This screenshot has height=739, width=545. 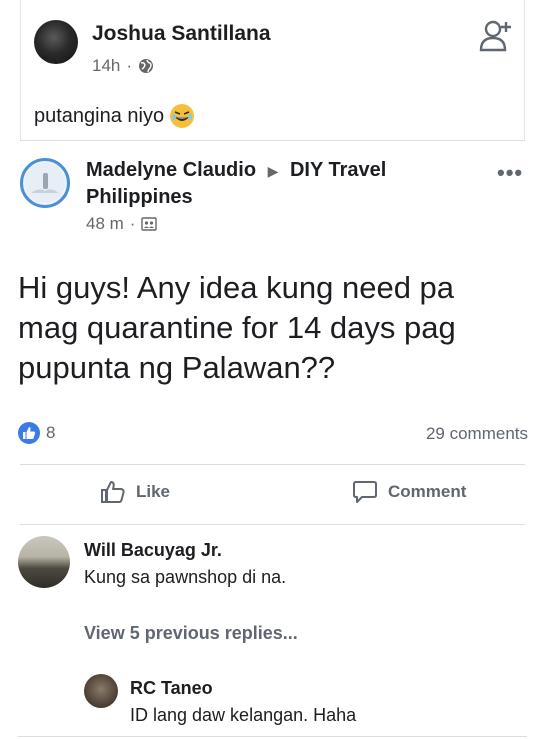 I want to click on laughing-emoji-icon, so click(x=182, y=116).